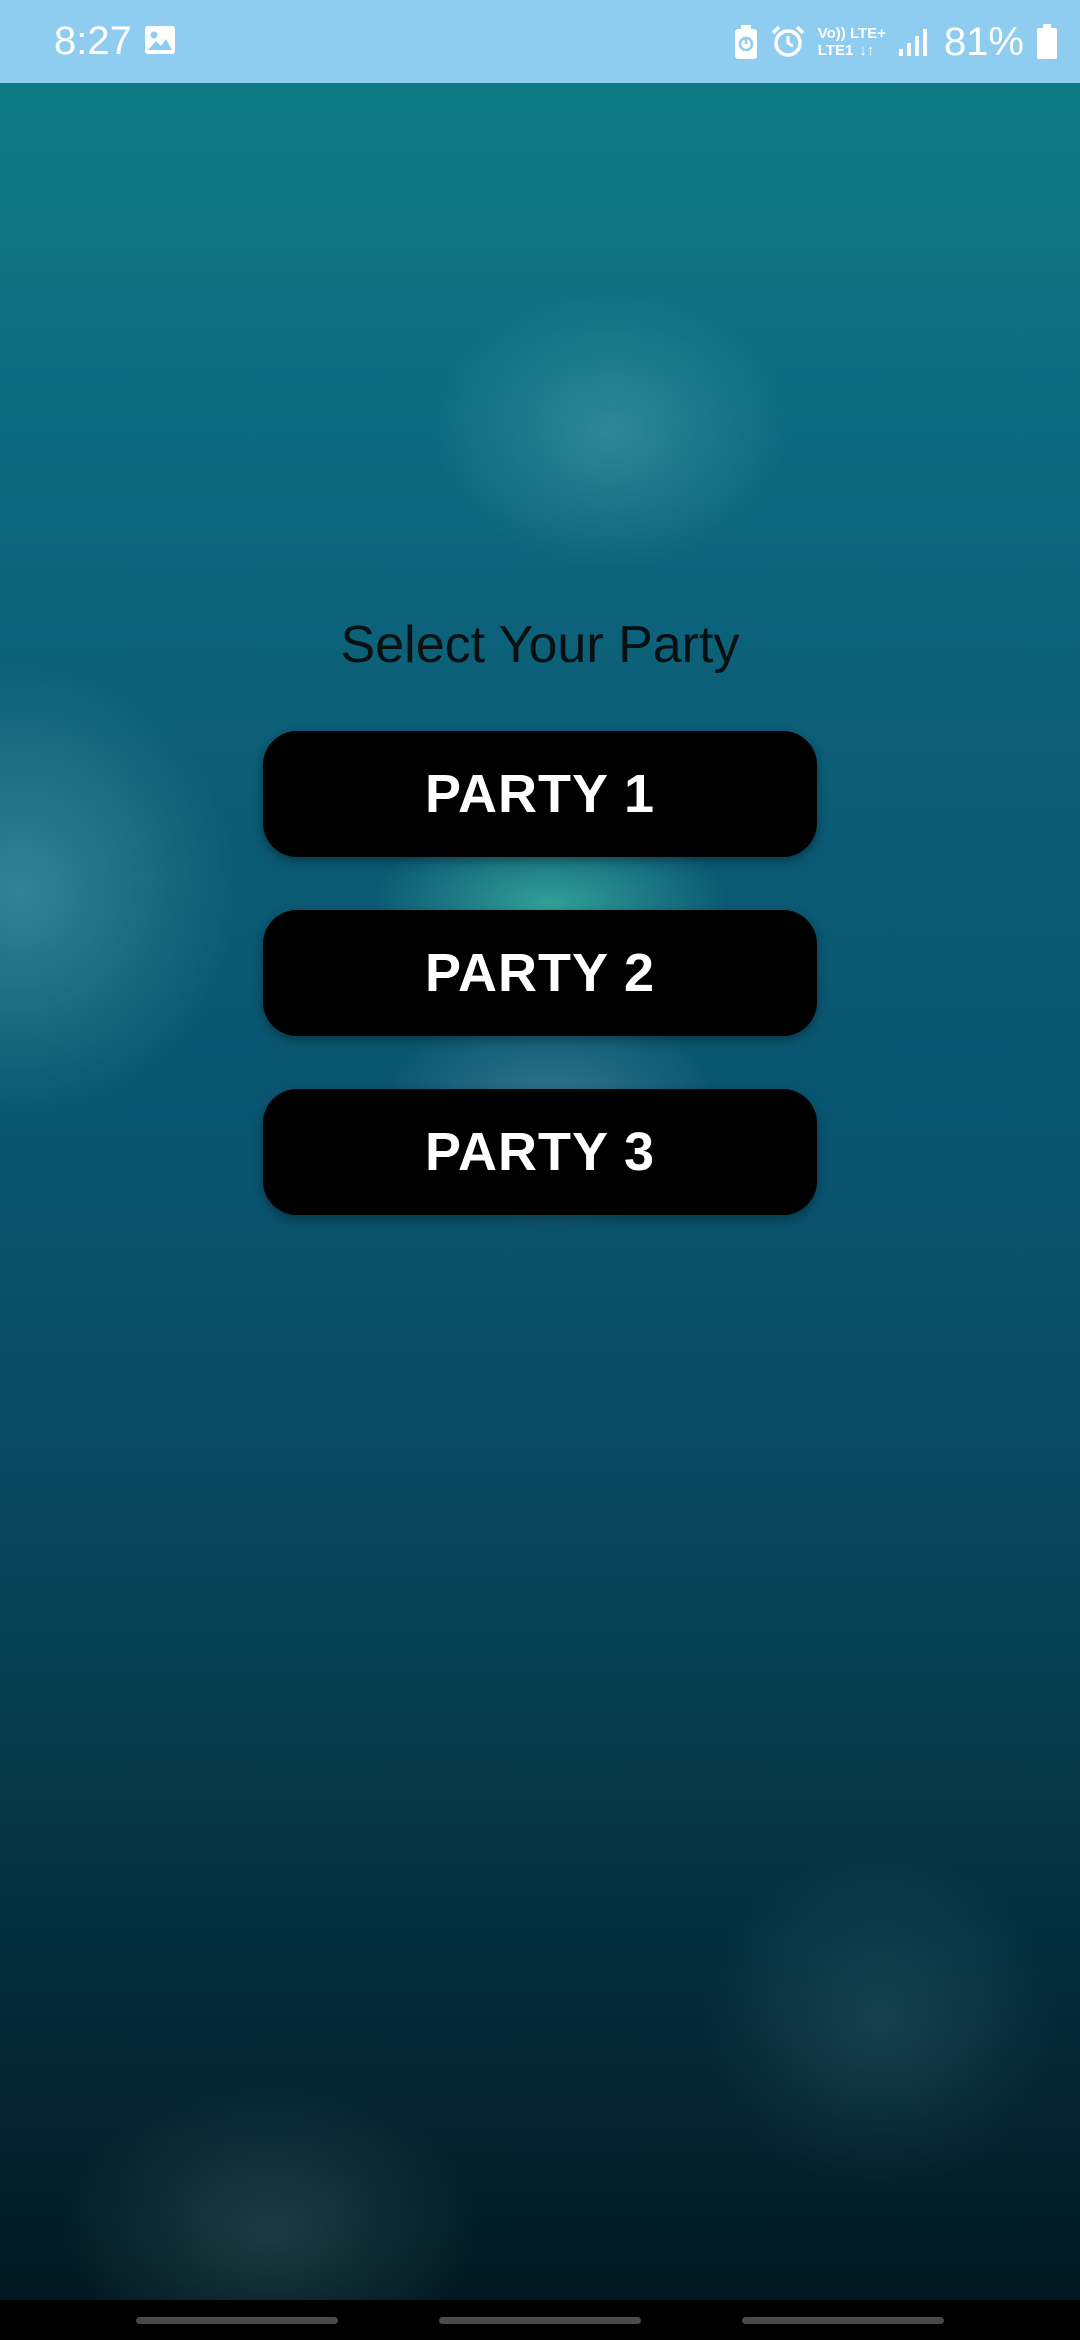 The width and height of the screenshot is (1080, 2340). I want to click on battery-percentage: 81%, so click(983, 42).